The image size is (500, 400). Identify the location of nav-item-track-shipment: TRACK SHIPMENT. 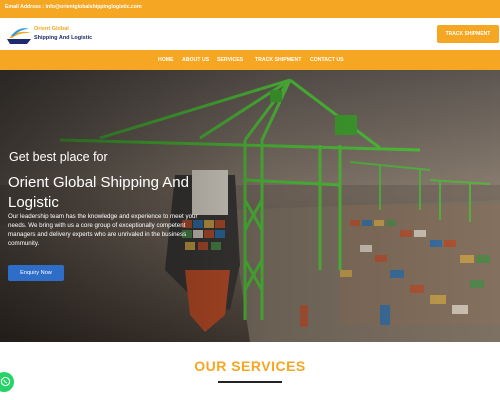
(278, 60).